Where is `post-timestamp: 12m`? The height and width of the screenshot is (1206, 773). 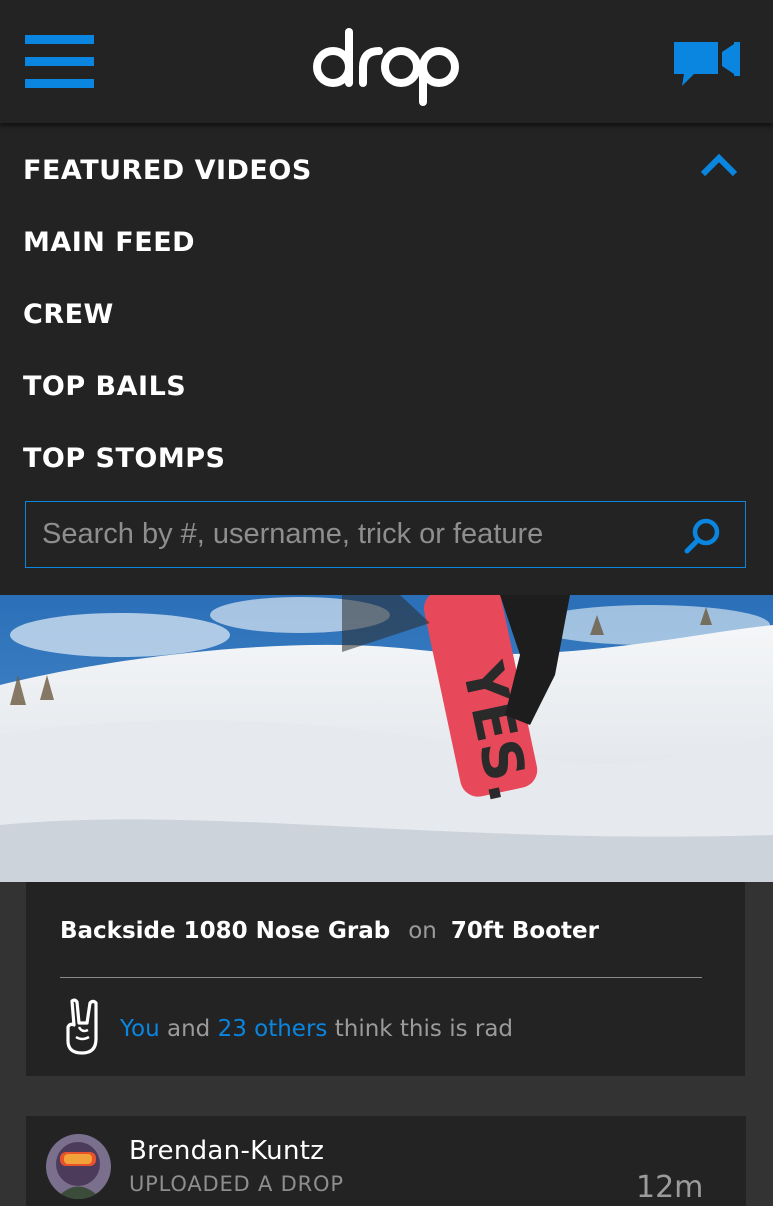 post-timestamp: 12m is located at coordinates (670, 1187).